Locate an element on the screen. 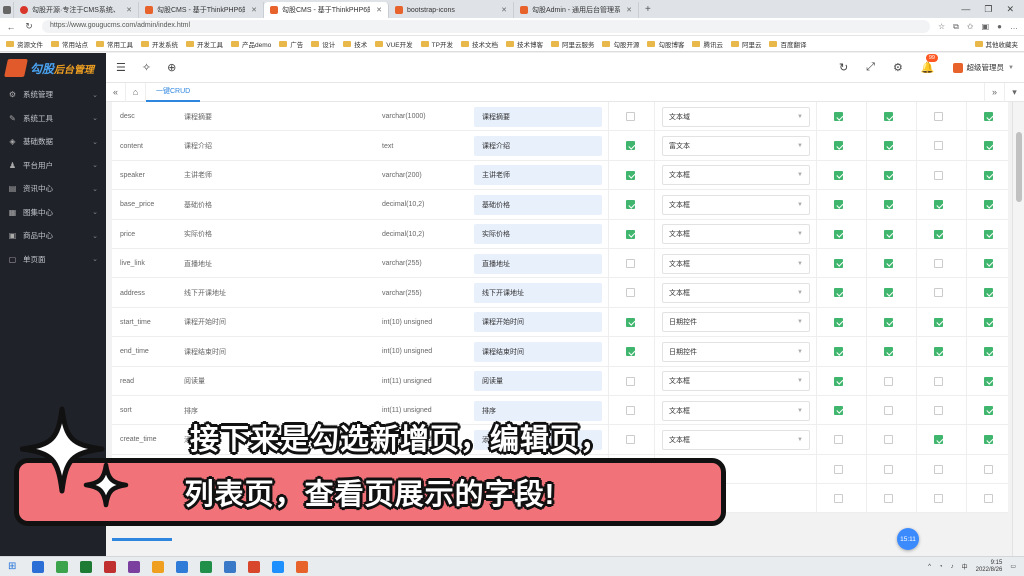  bookmark-item: 技术文档 is located at coordinates (479, 44).